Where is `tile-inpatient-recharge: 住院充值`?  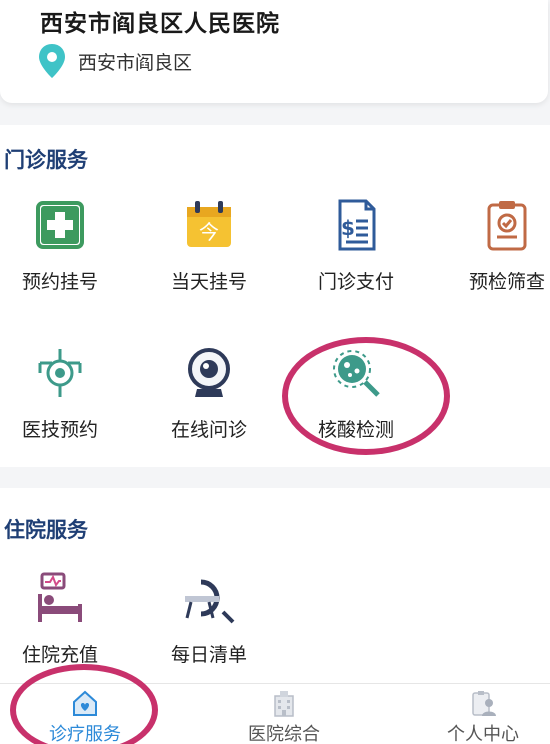 tile-inpatient-recharge: 住院充值 is located at coordinates (62, 617).